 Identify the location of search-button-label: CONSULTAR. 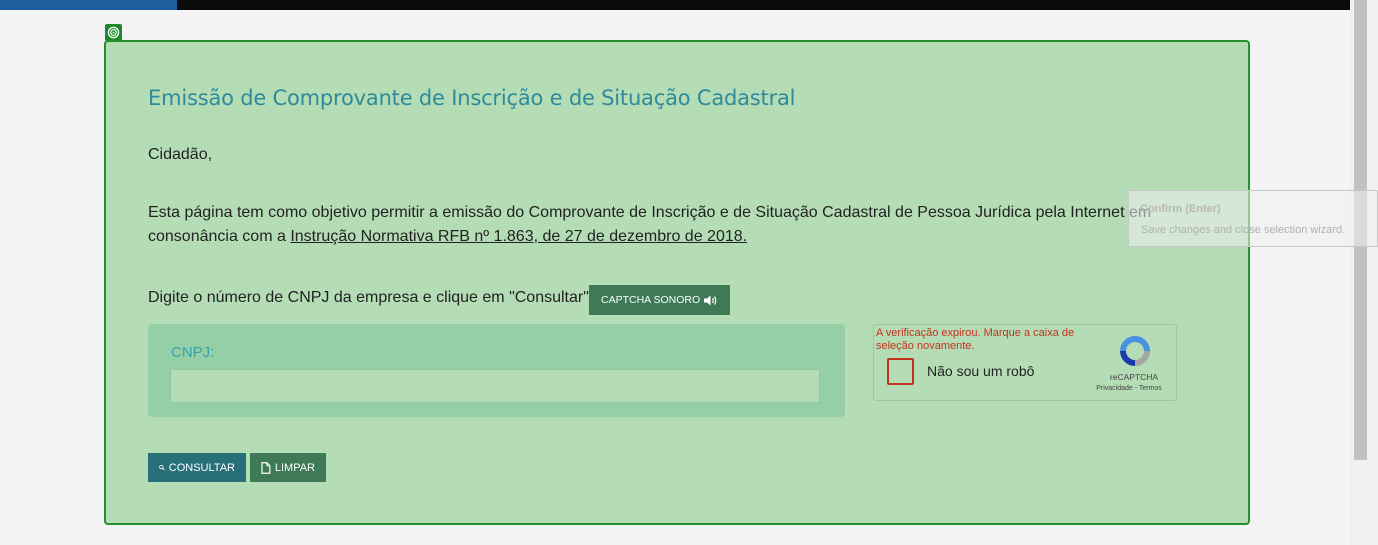
(201, 467).